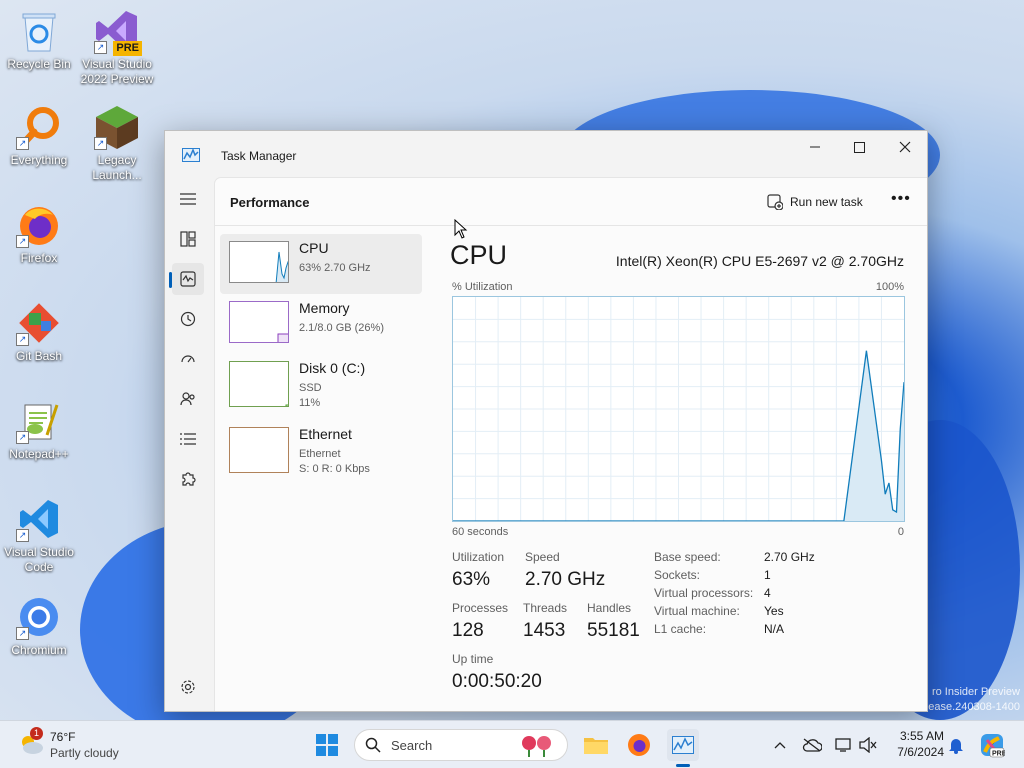 This screenshot has height=768, width=1024. I want to click on device-item-ethernet: Ethernet Ethernet S: 0 R: 0 Kbps, so click(321, 450).